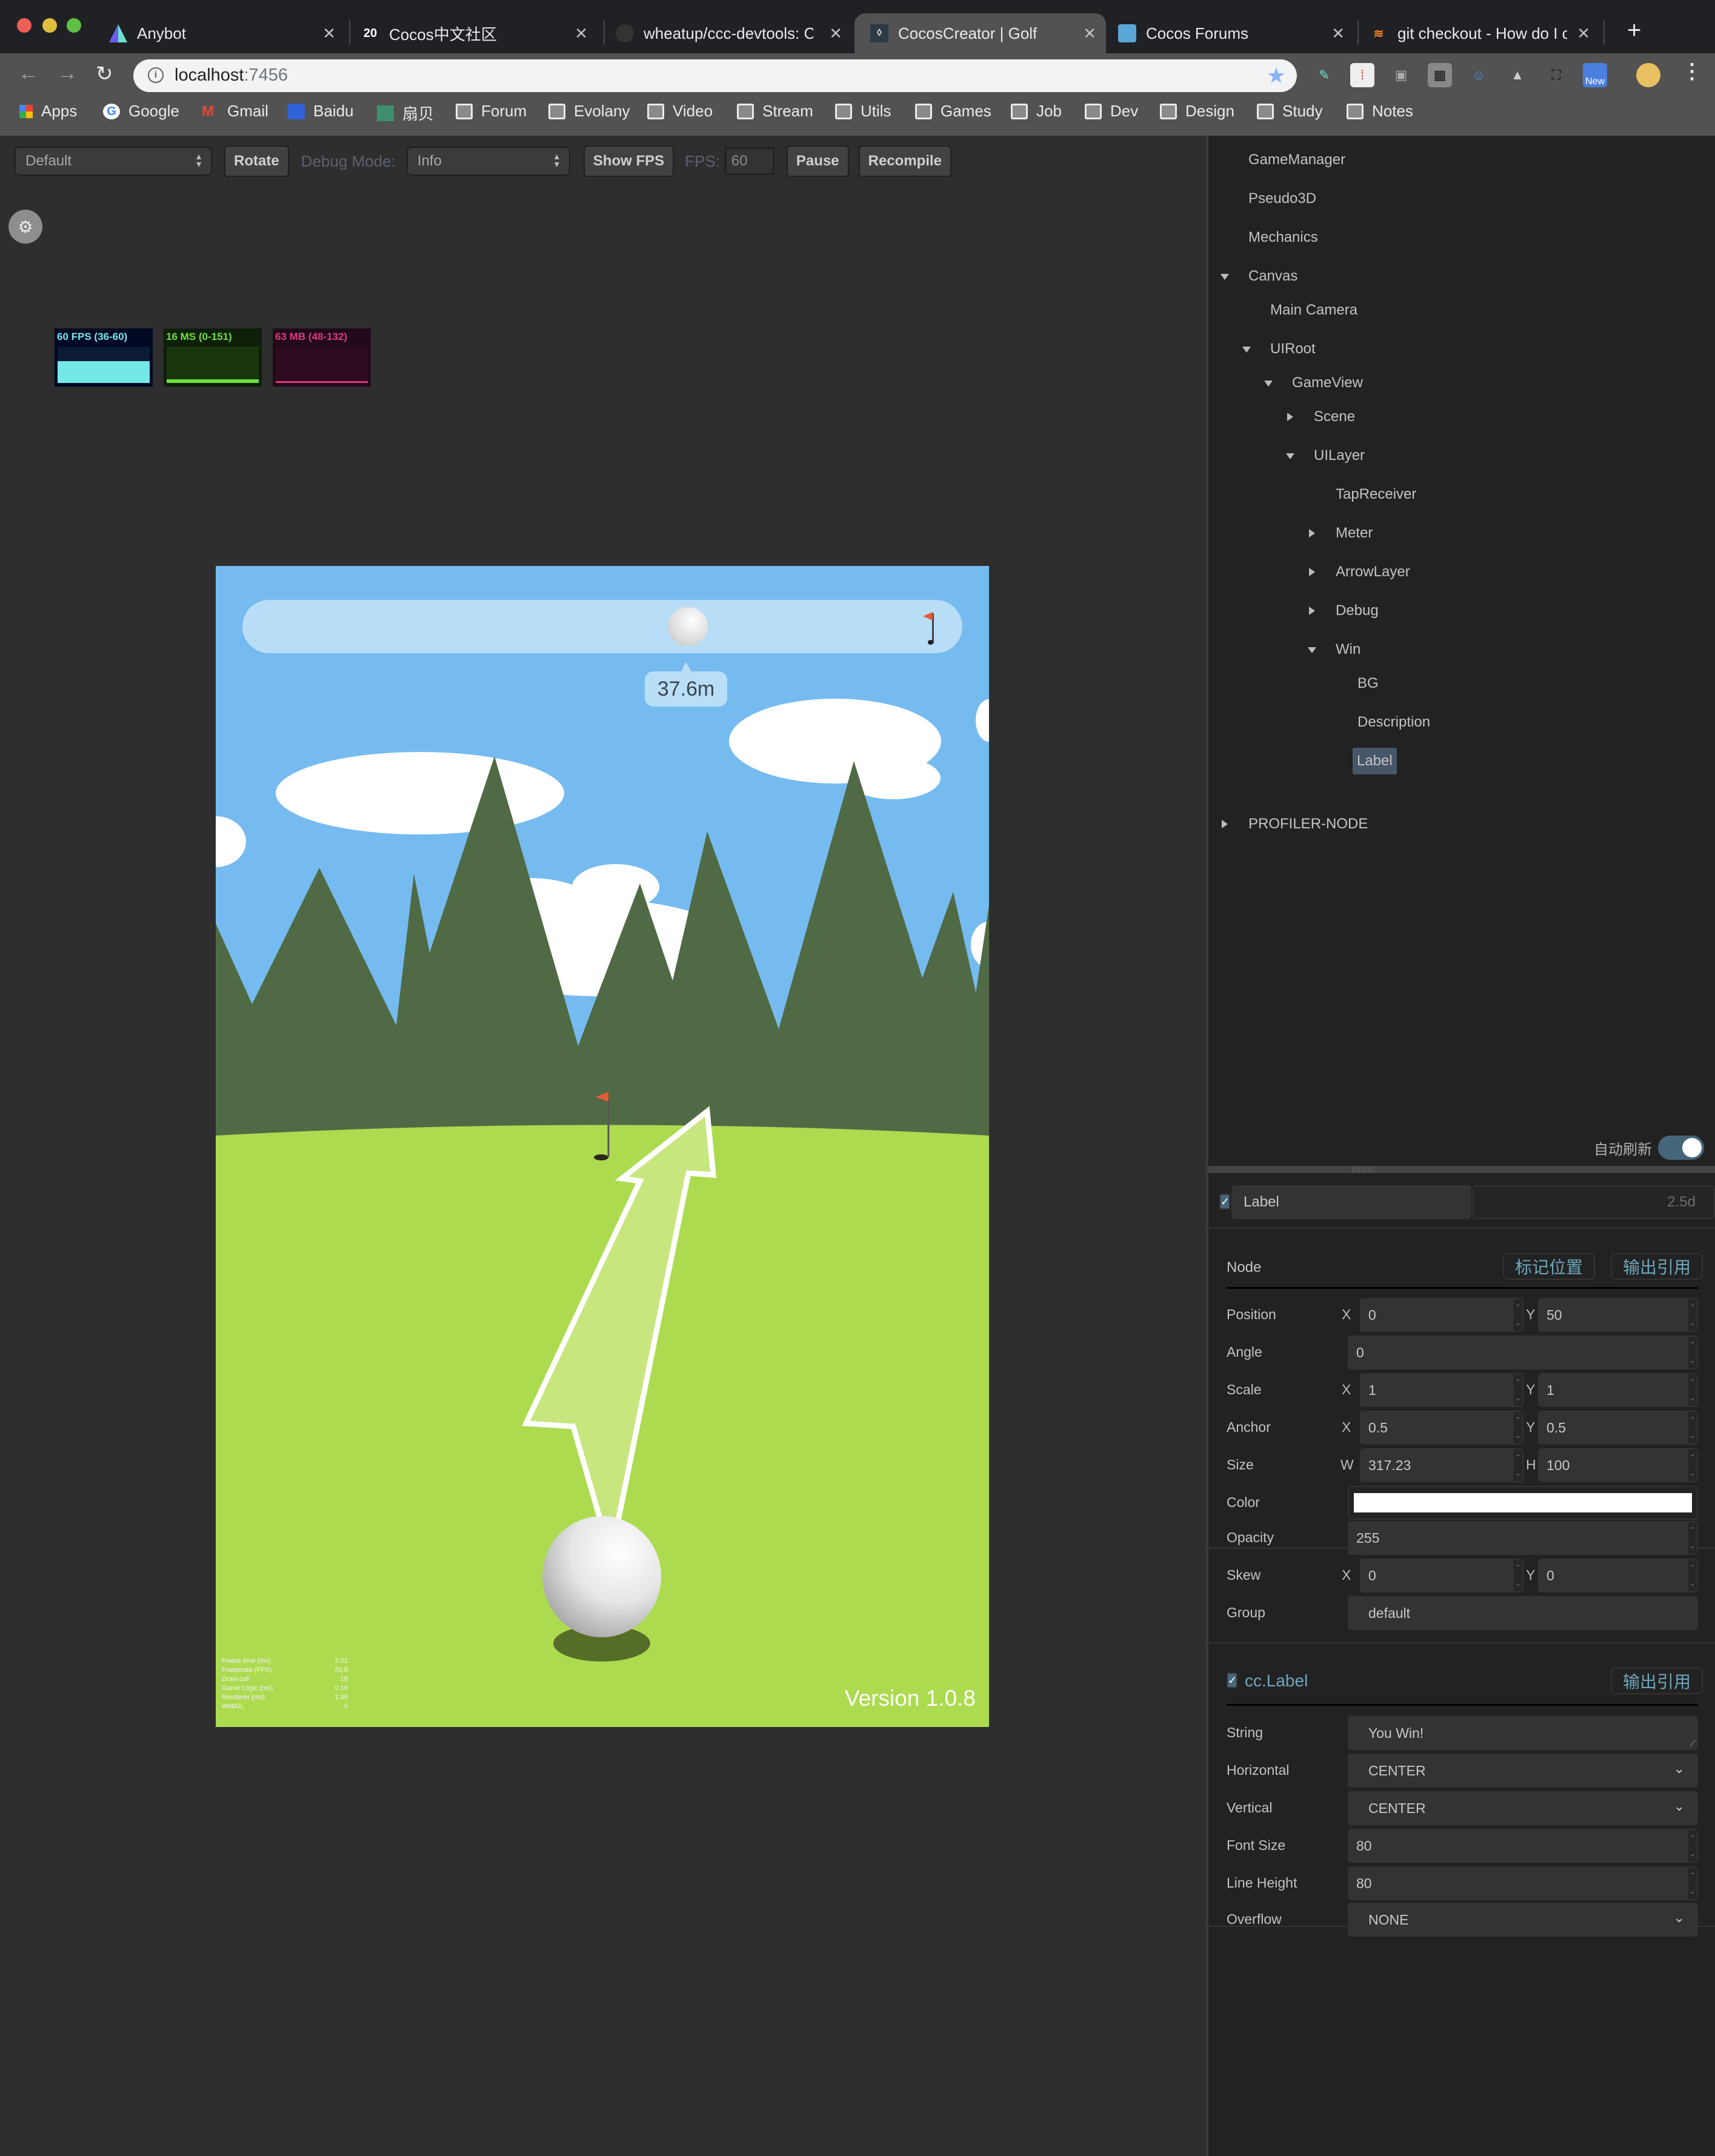 The height and width of the screenshot is (2156, 1715). Describe the element at coordinates (715, 75) in the screenshot. I see `address-bar: i localhost:7456 ★` at that location.